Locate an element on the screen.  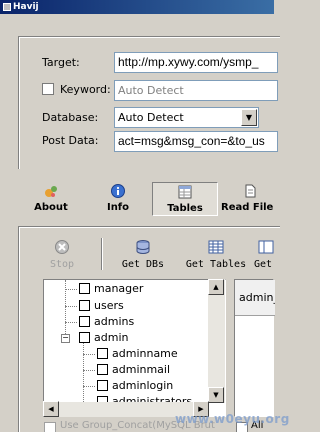
postdata-input: act=msg&msg_con=&to_us is located at coordinates (196, 141).